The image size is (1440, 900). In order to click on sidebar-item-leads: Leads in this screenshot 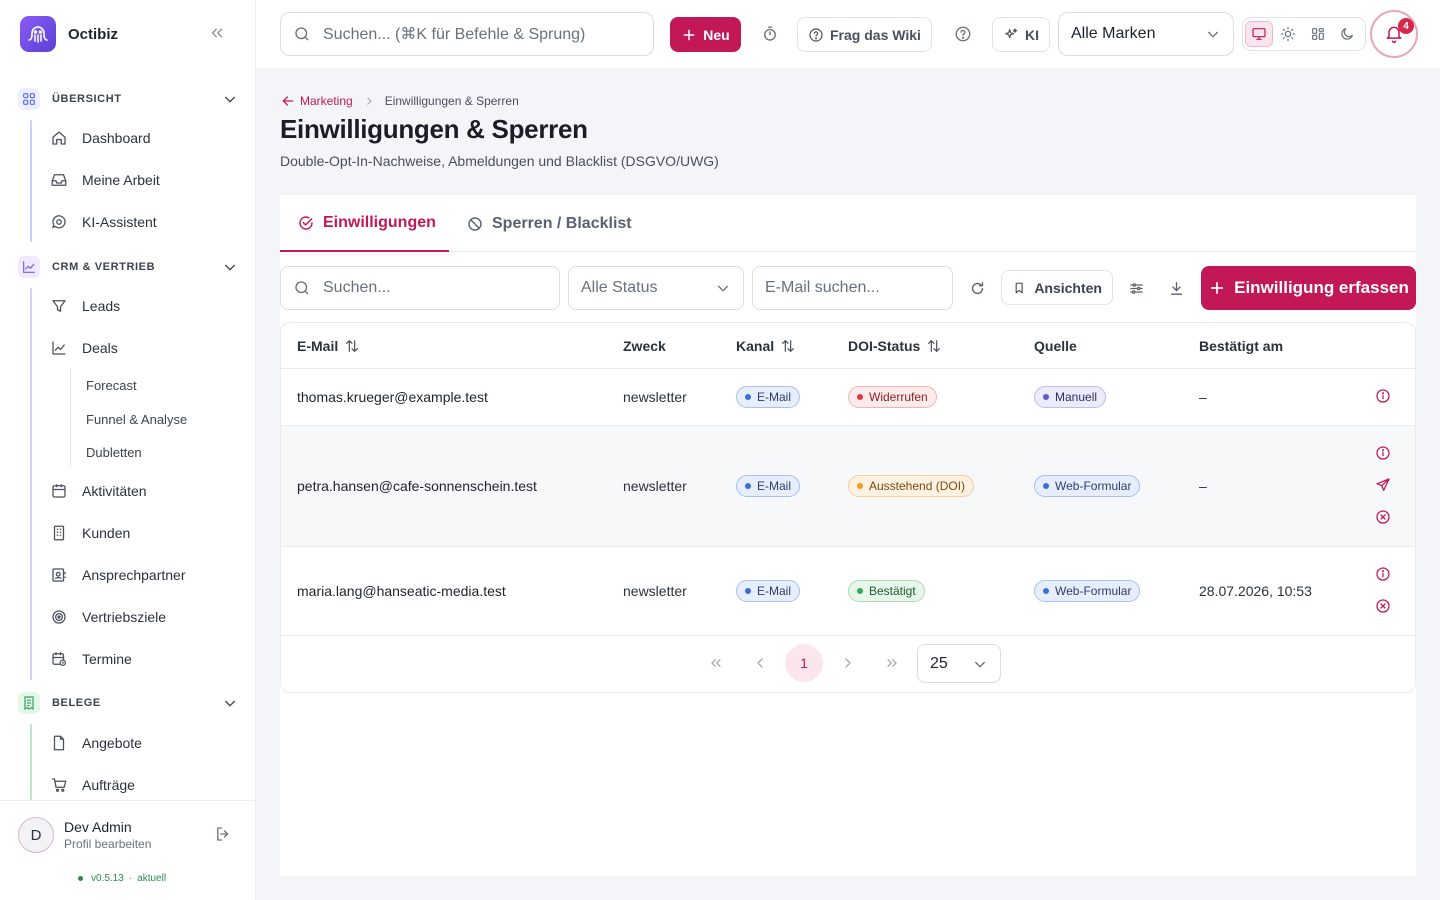, I will do `click(85, 306)`.